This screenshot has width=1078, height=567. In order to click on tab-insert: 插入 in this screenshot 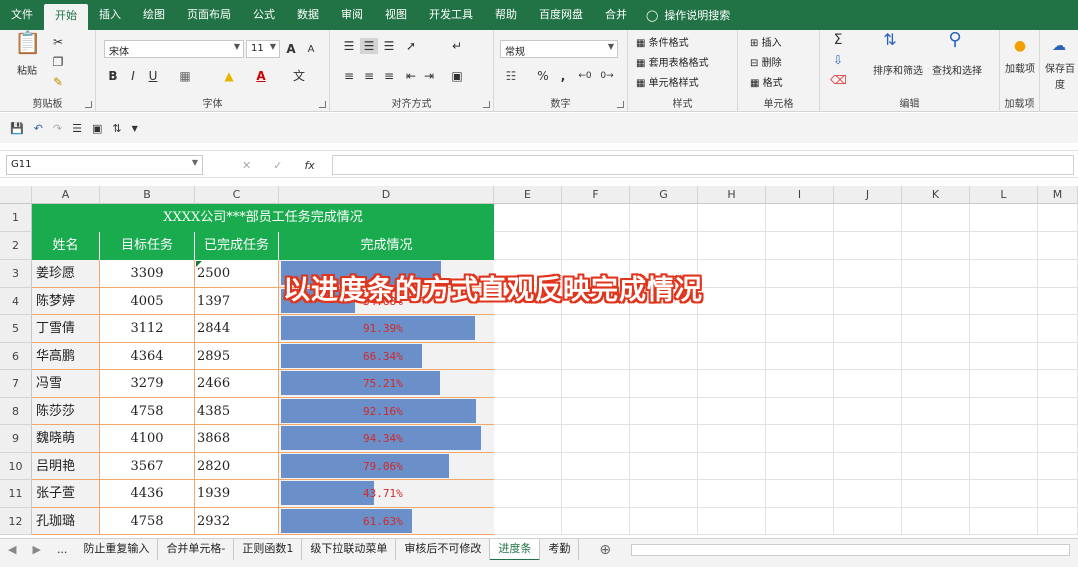, I will do `click(110, 15)`.